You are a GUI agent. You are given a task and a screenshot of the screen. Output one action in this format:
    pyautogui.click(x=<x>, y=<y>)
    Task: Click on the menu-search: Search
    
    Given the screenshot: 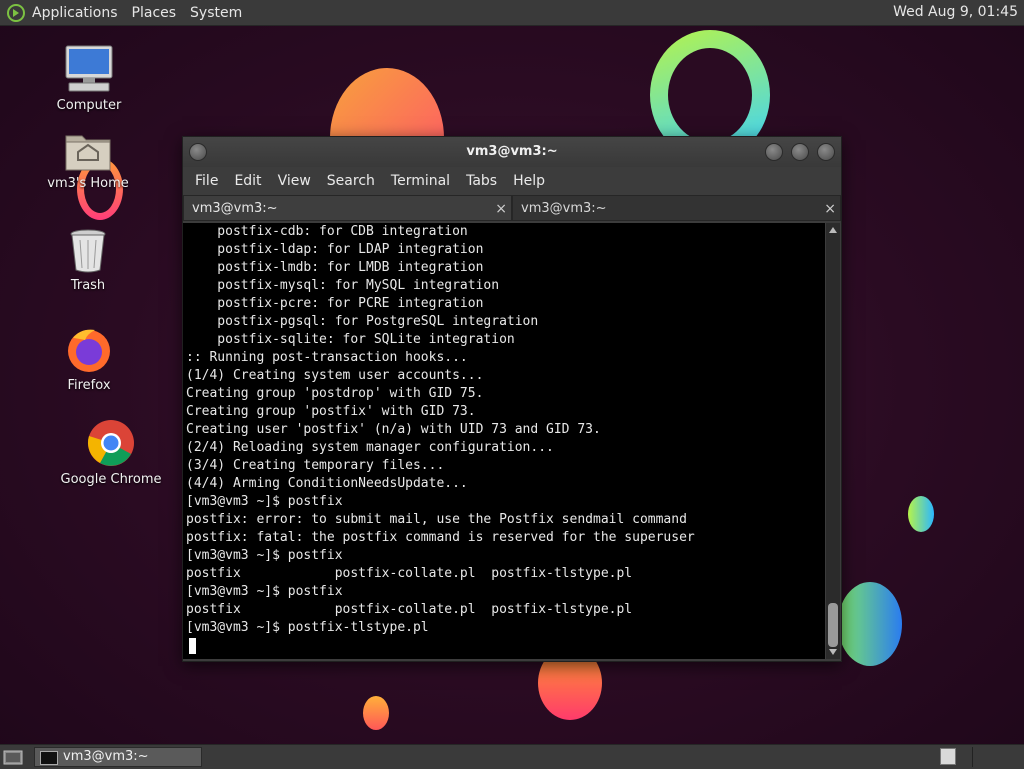 What is the action you would take?
    pyautogui.click(x=351, y=181)
    